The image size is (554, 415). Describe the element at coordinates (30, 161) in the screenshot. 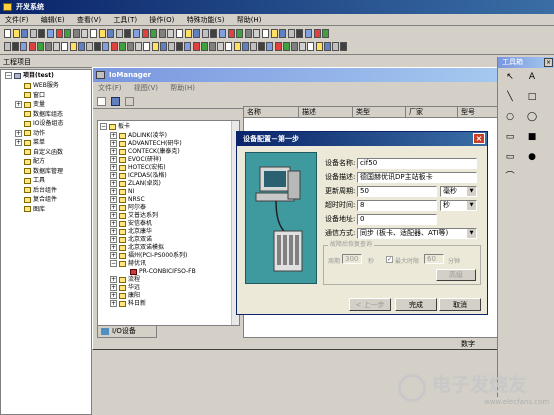

I see `project-tree-item: 配方` at that location.